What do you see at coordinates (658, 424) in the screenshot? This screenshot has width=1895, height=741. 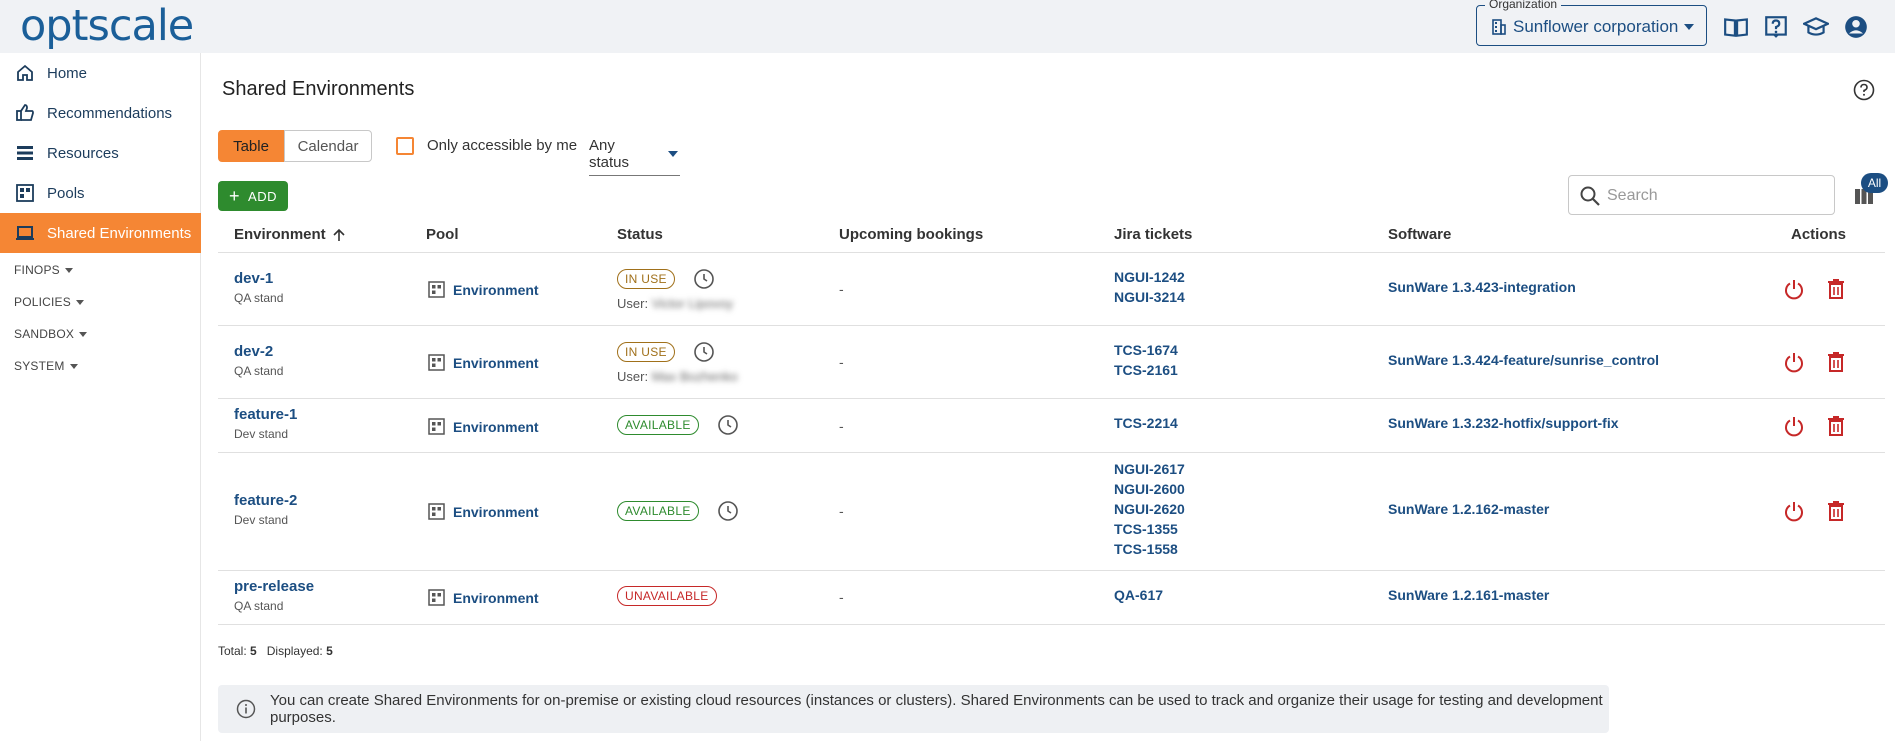 I see `status-badge: AVAILABLE` at bounding box center [658, 424].